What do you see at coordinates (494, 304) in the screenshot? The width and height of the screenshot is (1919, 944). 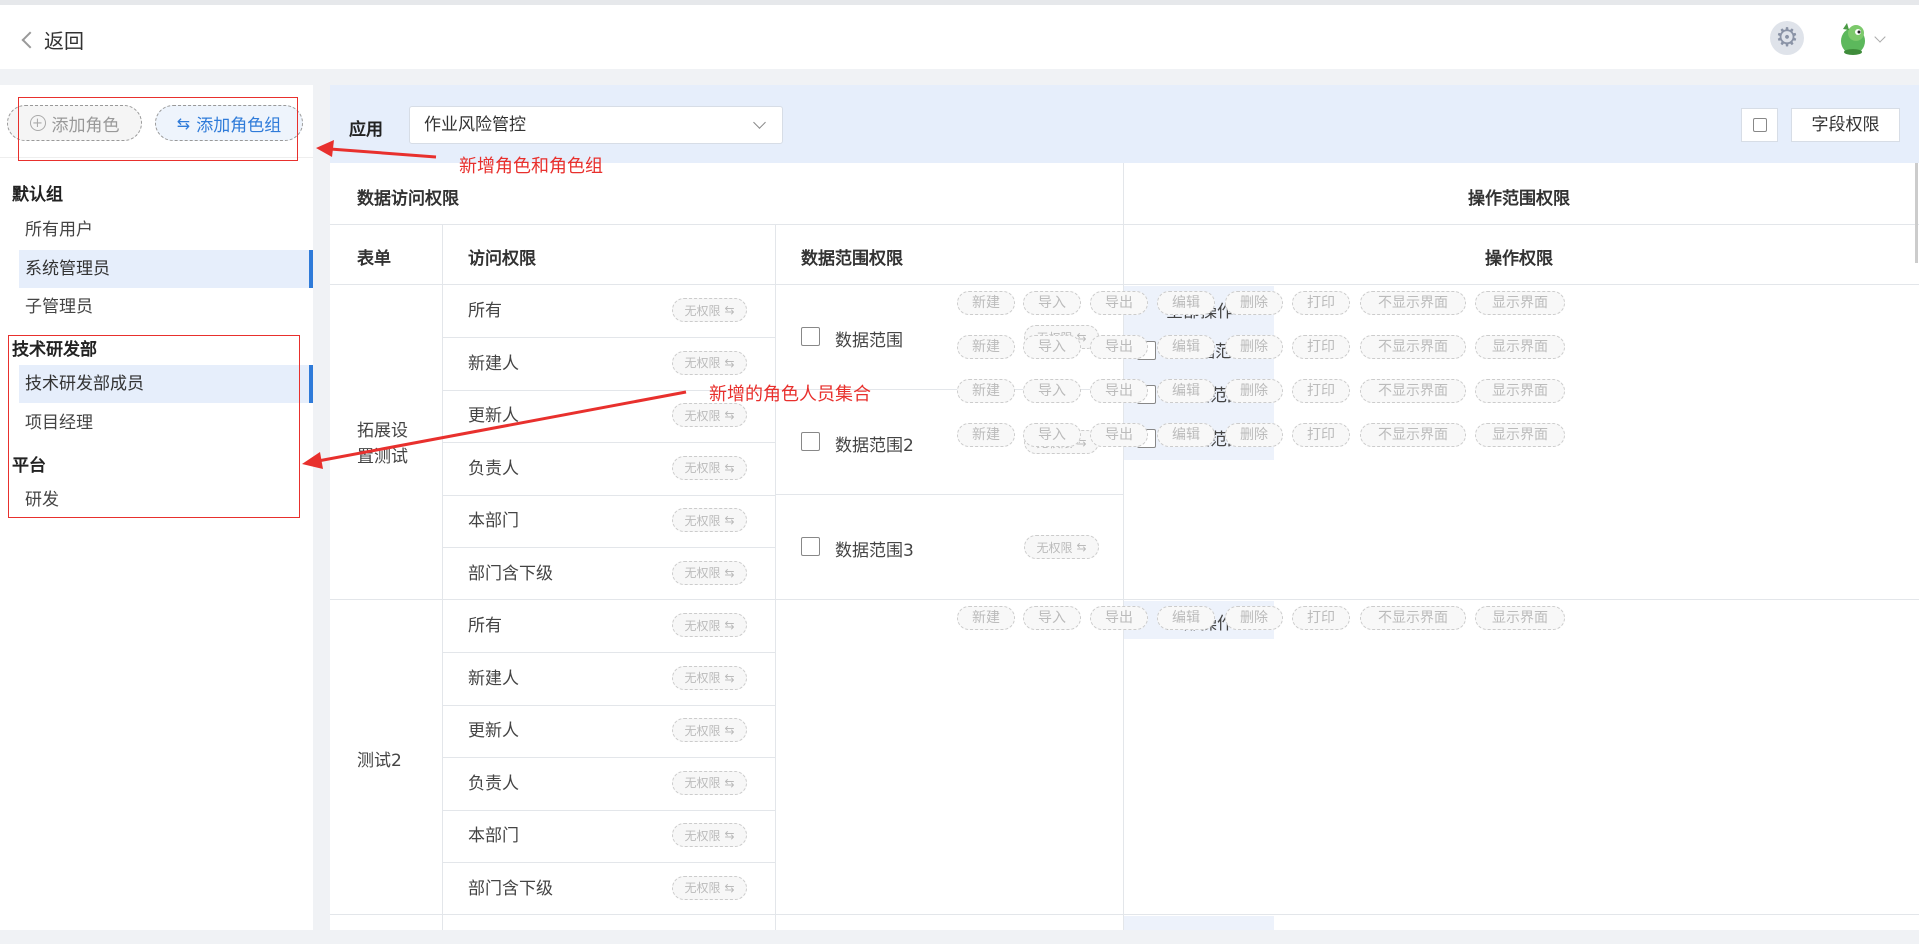 I see `annotation-arrows` at bounding box center [494, 304].